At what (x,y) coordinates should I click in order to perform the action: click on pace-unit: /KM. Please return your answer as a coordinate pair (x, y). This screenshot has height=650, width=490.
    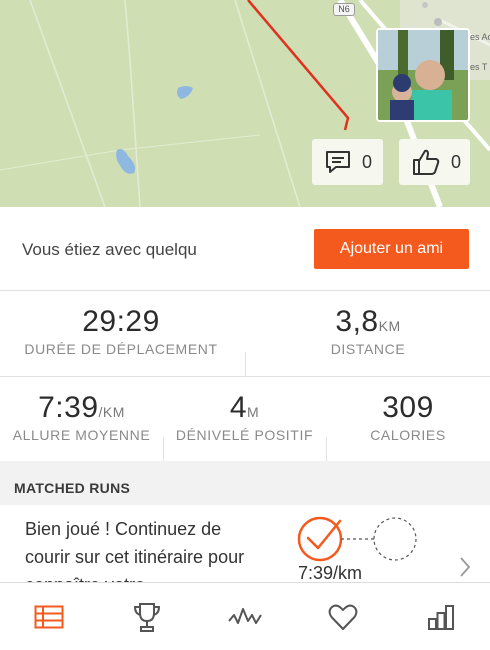
    Looking at the image, I should click on (111, 412).